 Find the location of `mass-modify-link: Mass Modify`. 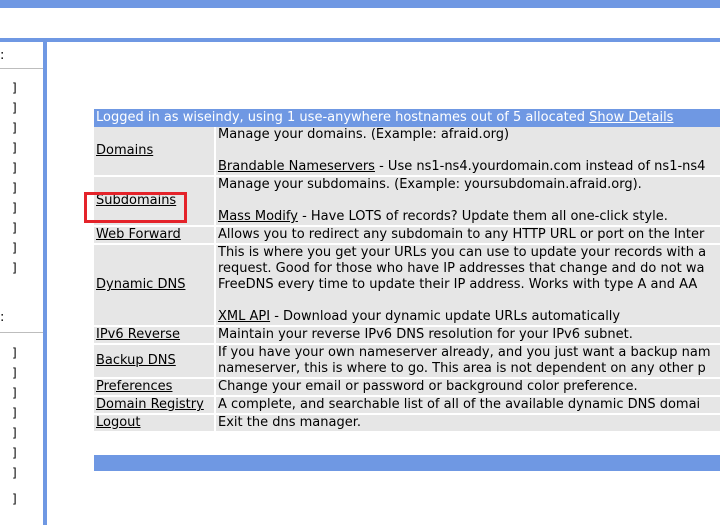

mass-modify-link: Mass Modify is located at coordinates (258, 216).